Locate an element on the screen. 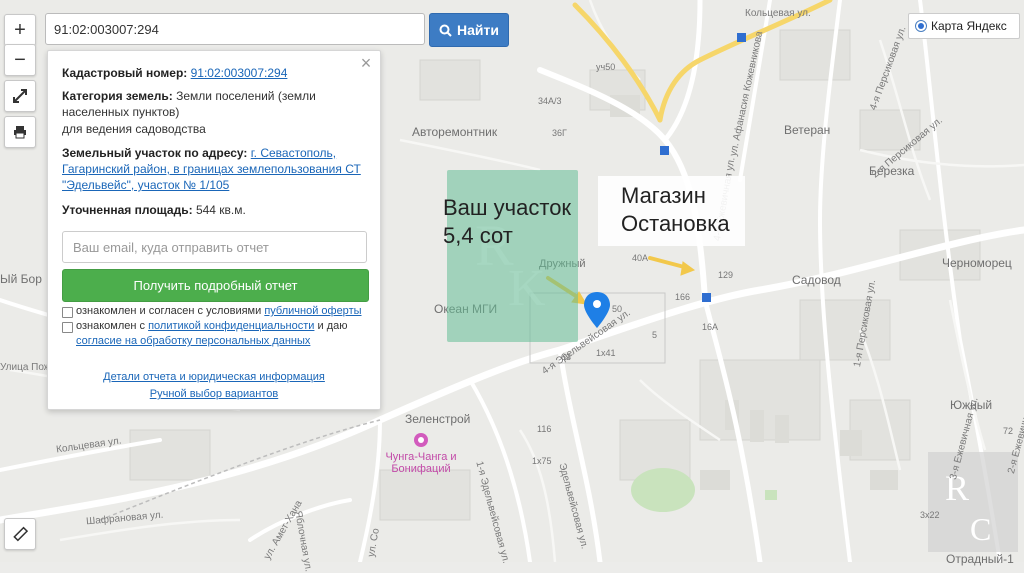  email-placeholder: Ваш email, куда отправить отчет is located at coordinates (171, 247).